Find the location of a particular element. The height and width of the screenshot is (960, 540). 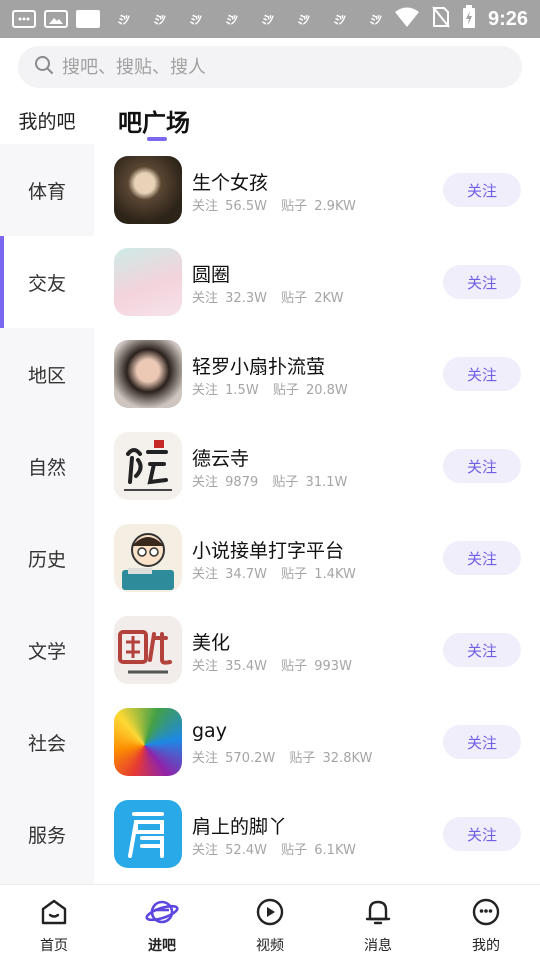

forum-row: 美化 关注 35.4W 贴子 993W 关注 is located at coordinates (317, 650).